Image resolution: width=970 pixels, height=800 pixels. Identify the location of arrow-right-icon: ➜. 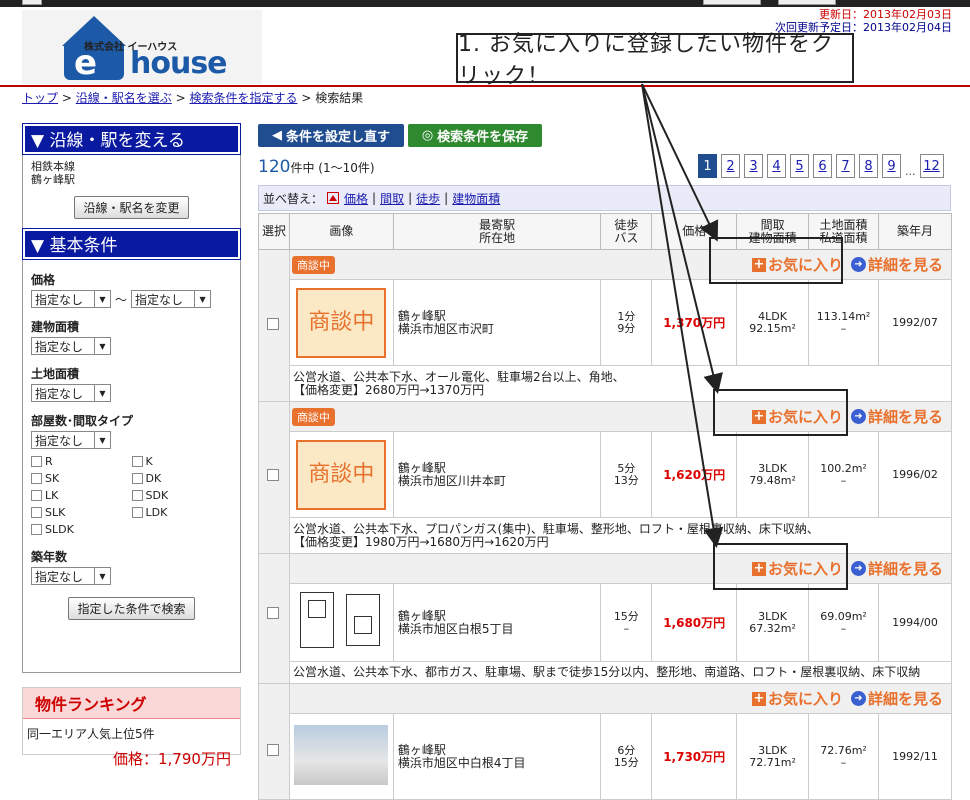
(858, 416).